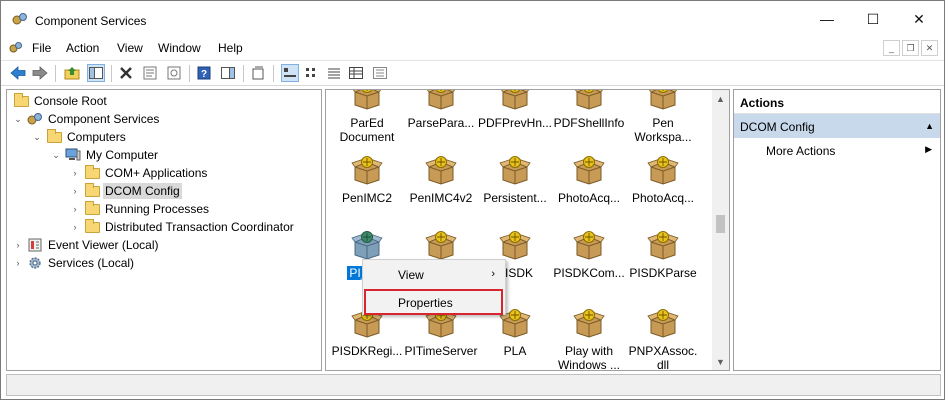 The height and width of the screenshot is (400, 945). What do you see at coordinates (61, 101) in the screenshot?
I see `tree-item-console-root: Console Root` at bounding box center [61, 101].